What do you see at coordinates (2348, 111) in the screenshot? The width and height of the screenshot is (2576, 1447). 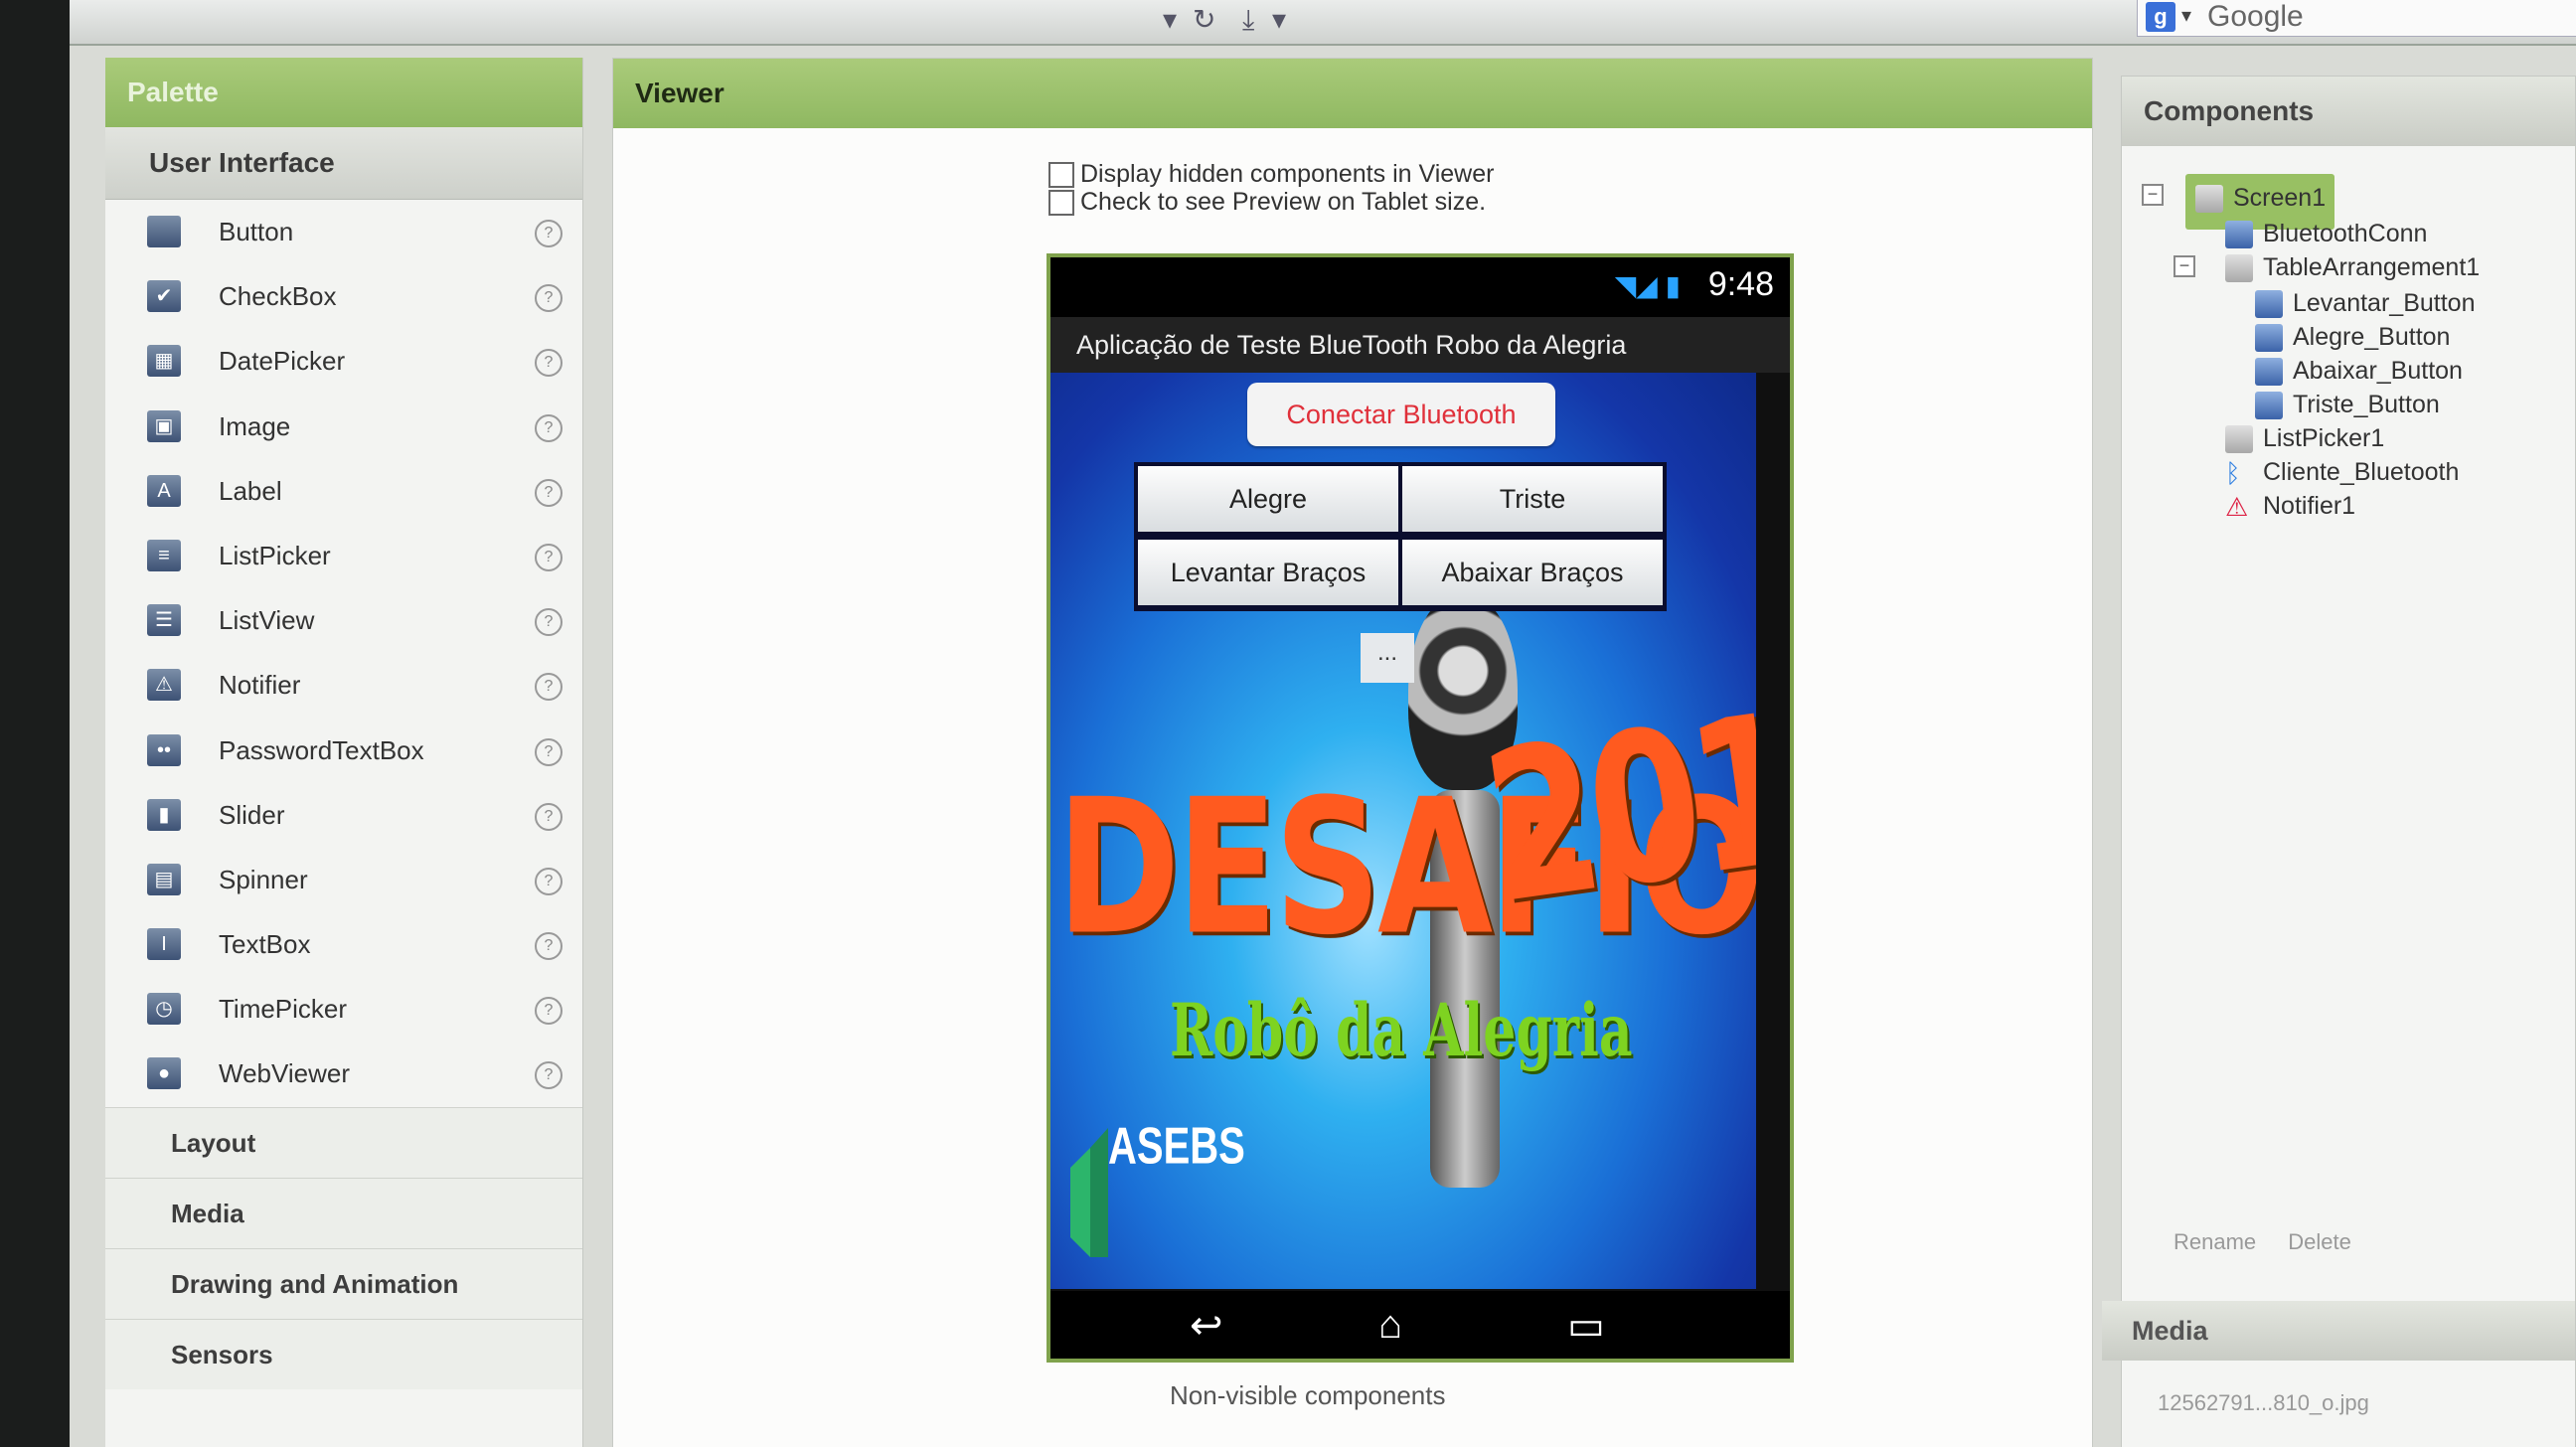 I see `components-title: Components` at bounding box center [2348, 111].